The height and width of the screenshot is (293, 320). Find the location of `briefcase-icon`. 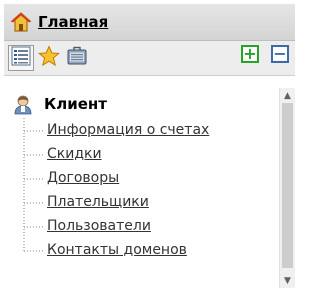

briefcase-icon is located at coordinates (77, 58).